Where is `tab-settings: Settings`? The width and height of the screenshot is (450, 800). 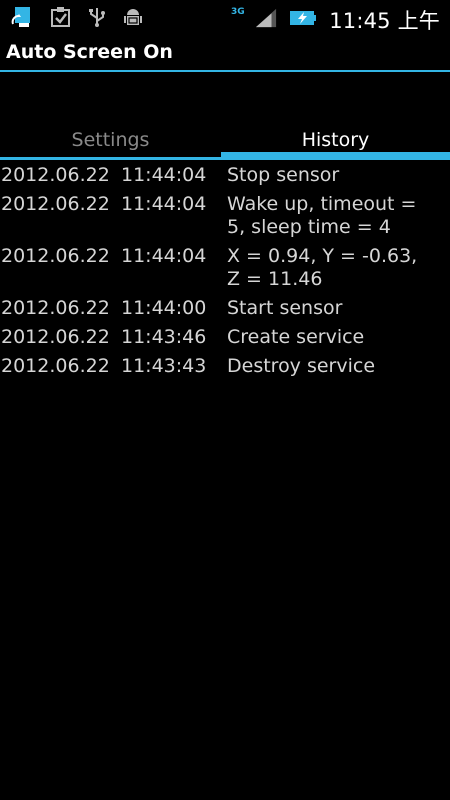
tab-settings: Settings is located at coordinates (110, 142).